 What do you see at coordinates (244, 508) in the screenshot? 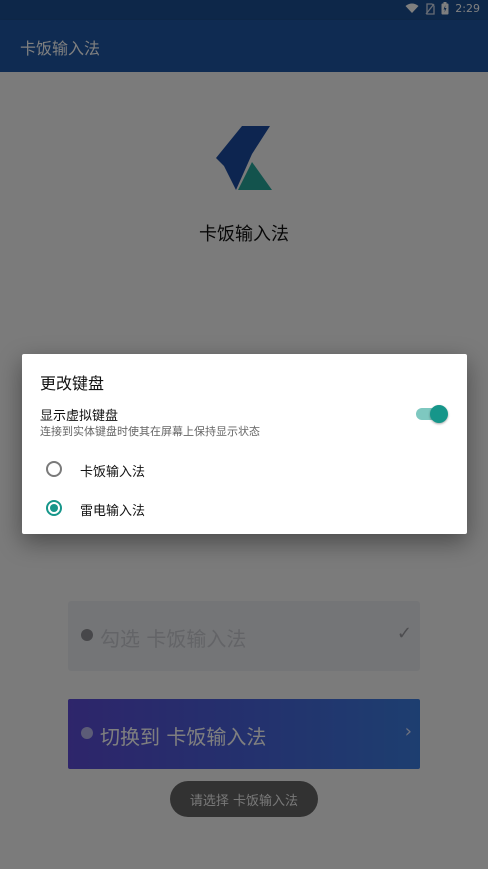
I see `keyboard-option-leidian: 雷电输入法` at bounding box center [244, 508].